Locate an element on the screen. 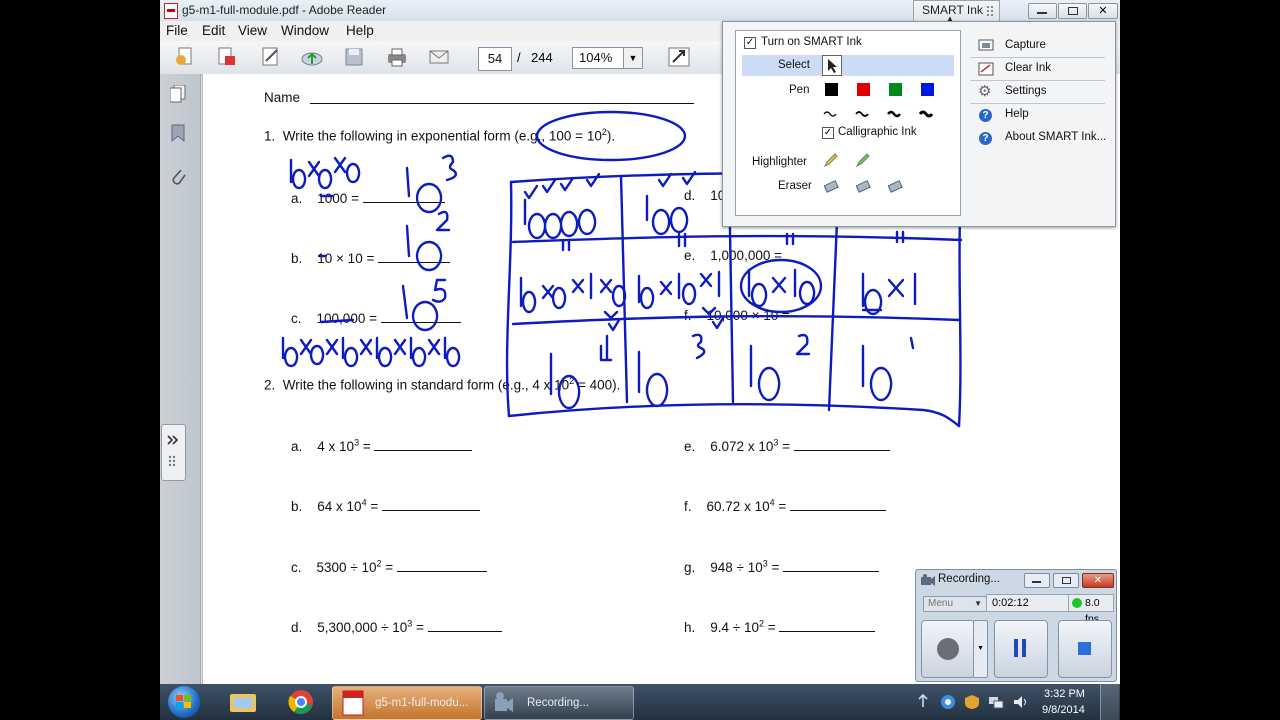  file-explorer-icon is located at coordinates (243, 702).